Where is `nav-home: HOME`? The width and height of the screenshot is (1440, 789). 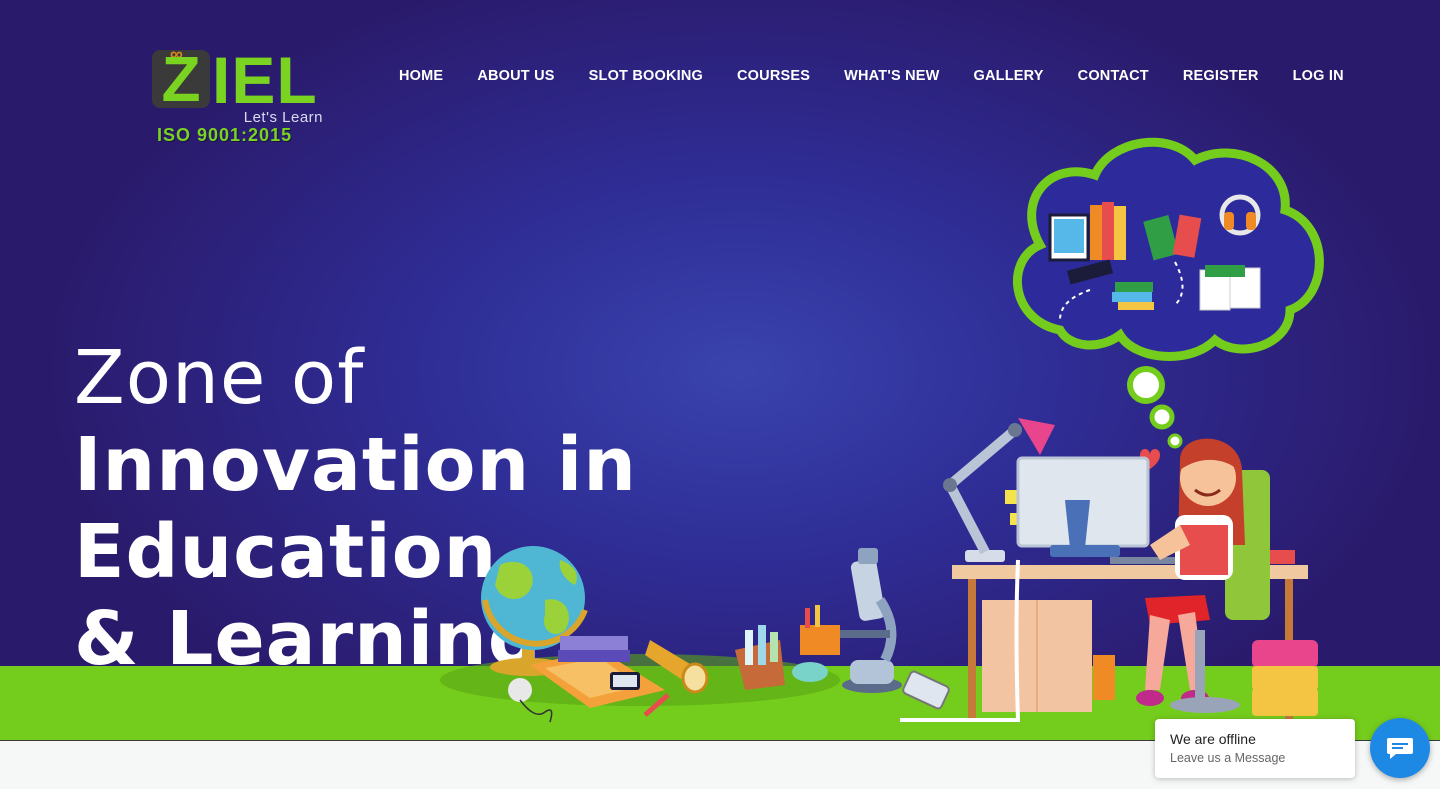
nav-home: HOME is located at coordinates (421, 76).